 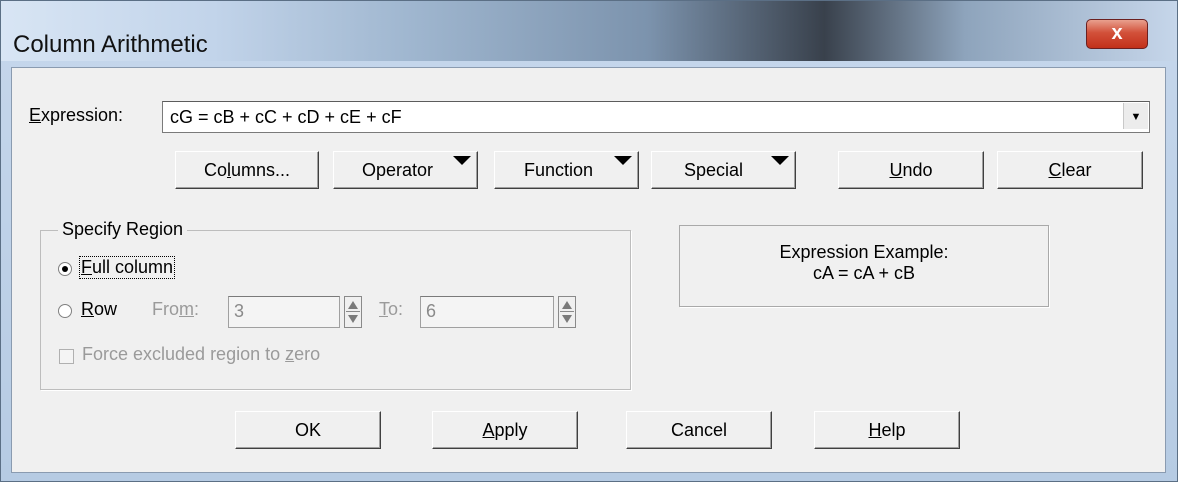 What do you see at coordinates (65, 269) in the screenshot?
I see `full-column-radio` at bounding box center [65, 269].